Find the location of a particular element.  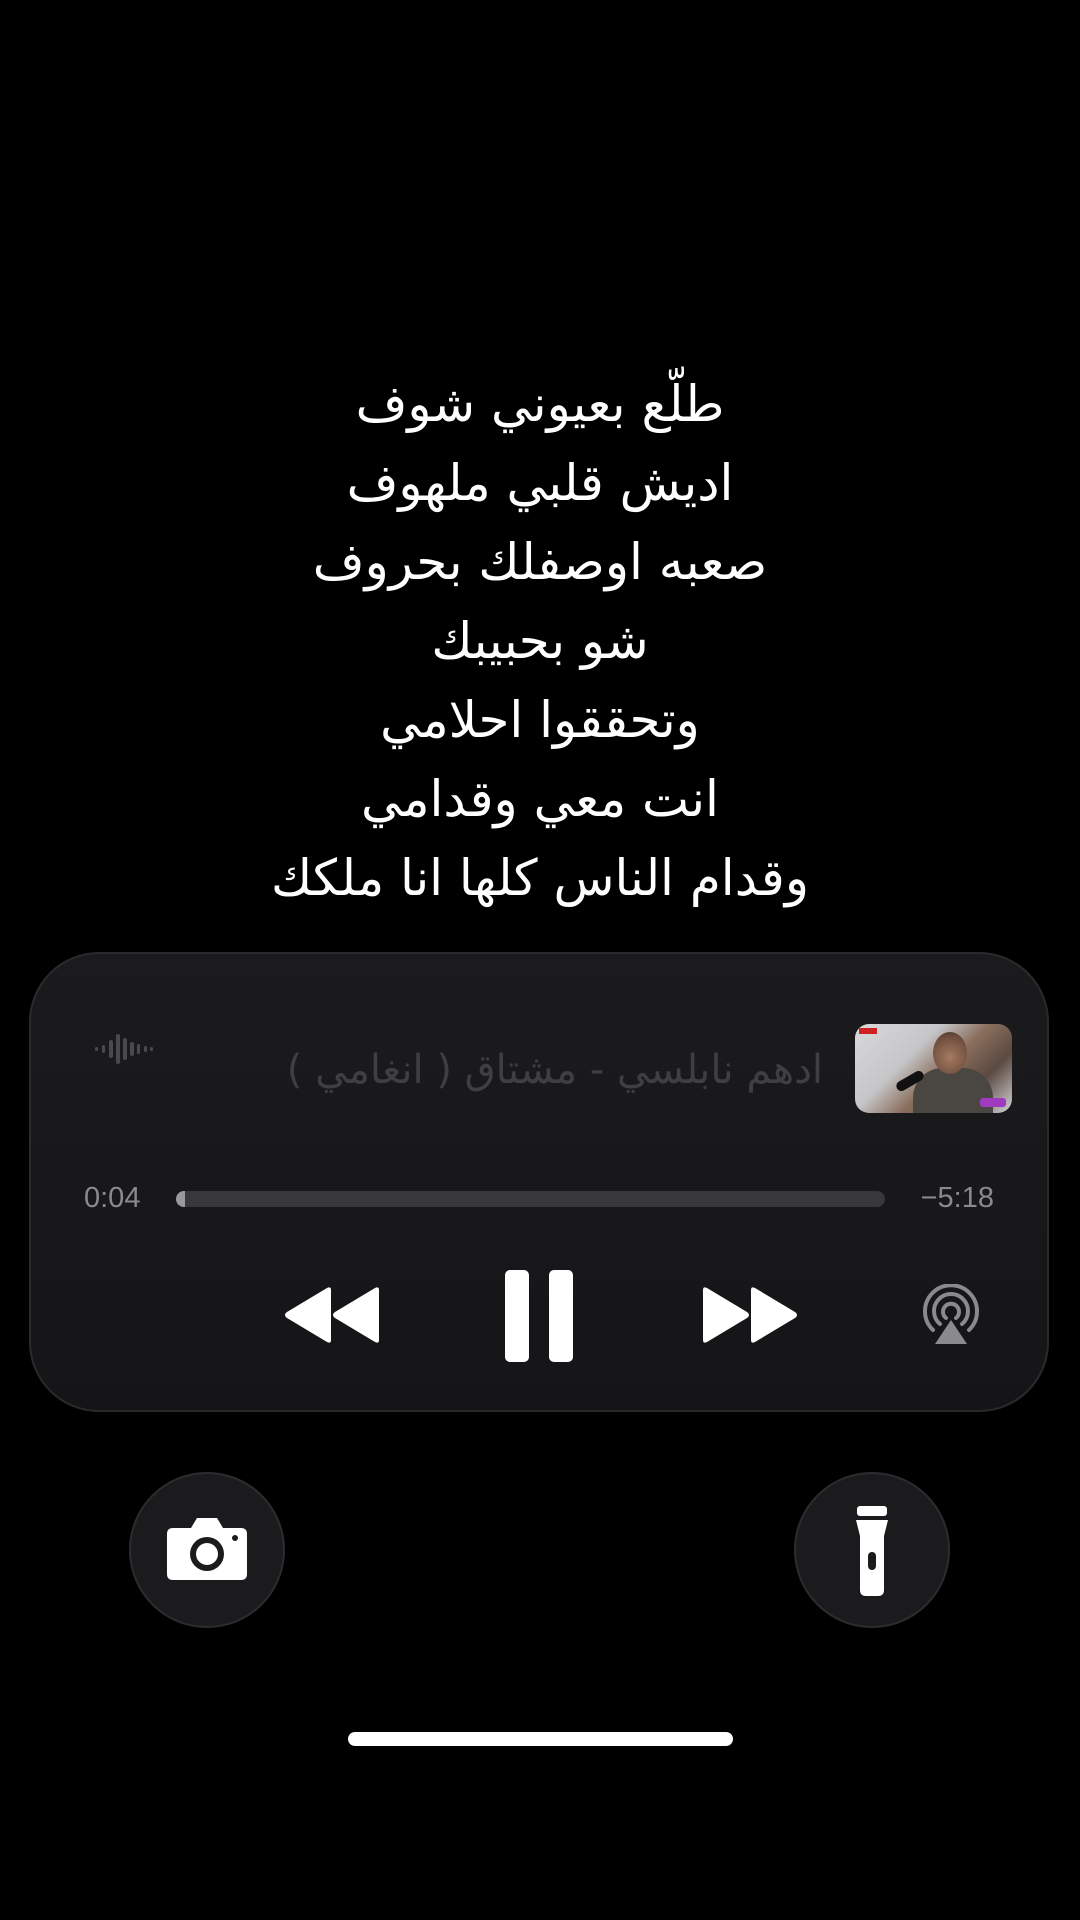

rewind-button is located at coordinates (333, 1317).